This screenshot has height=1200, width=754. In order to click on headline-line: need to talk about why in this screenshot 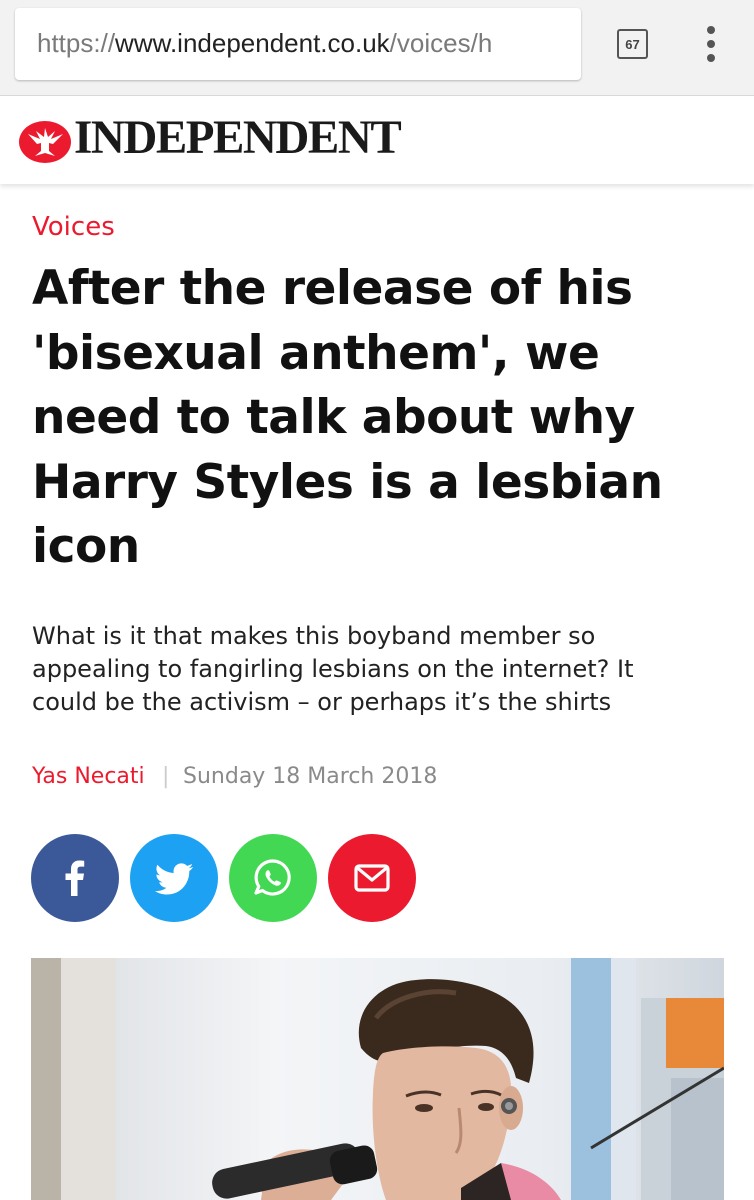, I will do `click(333, 417)`.